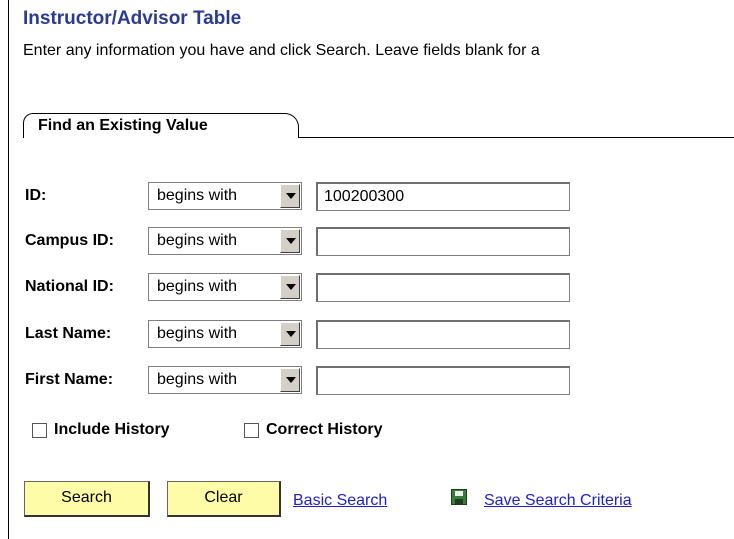 The height and width of the screenshot is (539, 734). What do you see at coordinates (443, 334) in the screenshot?
I see `last-name-input` at bounding box center [443, 334].